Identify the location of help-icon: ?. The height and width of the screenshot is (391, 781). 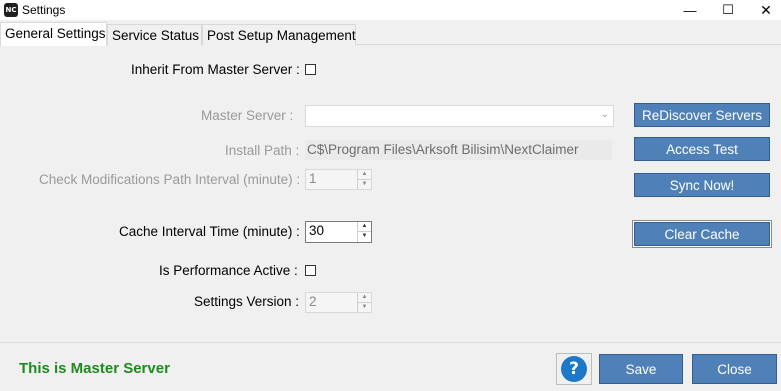
(574, 369).